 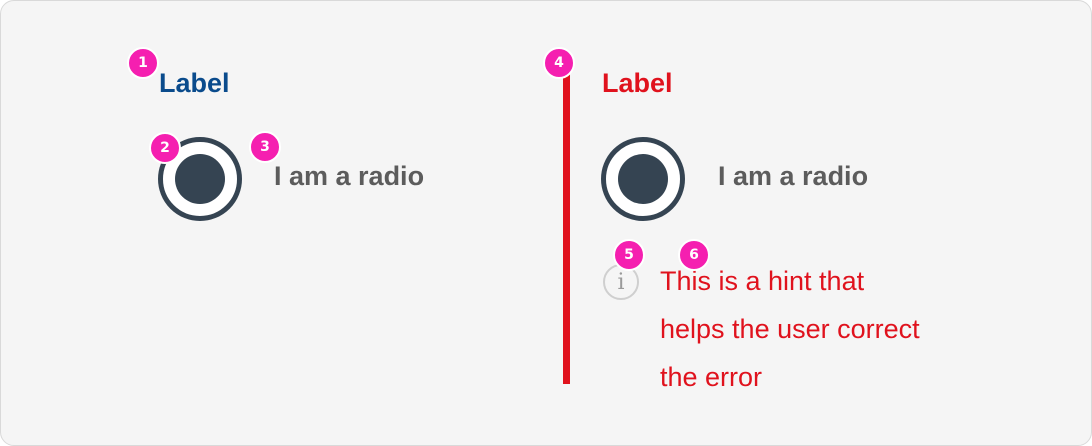 I want to click on hint-line: This is a hint that, so click(x=762, y=281).